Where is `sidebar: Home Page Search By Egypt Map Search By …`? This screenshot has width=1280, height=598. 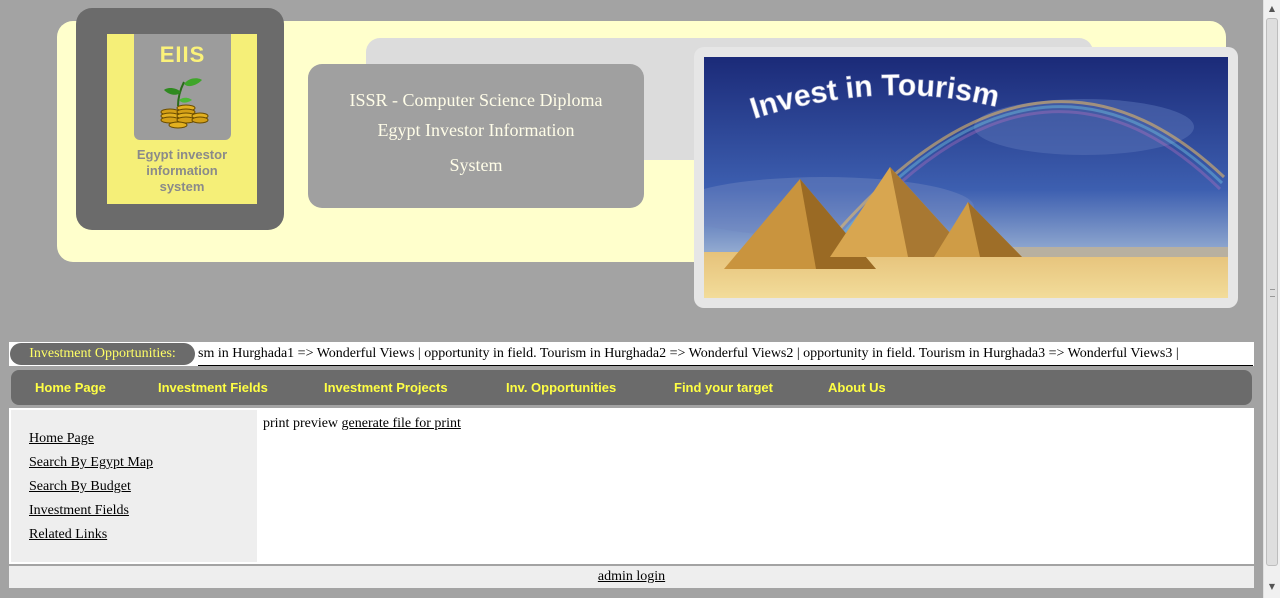 sidebar: Home Page Search By Egypt Map Search By … is located at coordinates (134, 486).